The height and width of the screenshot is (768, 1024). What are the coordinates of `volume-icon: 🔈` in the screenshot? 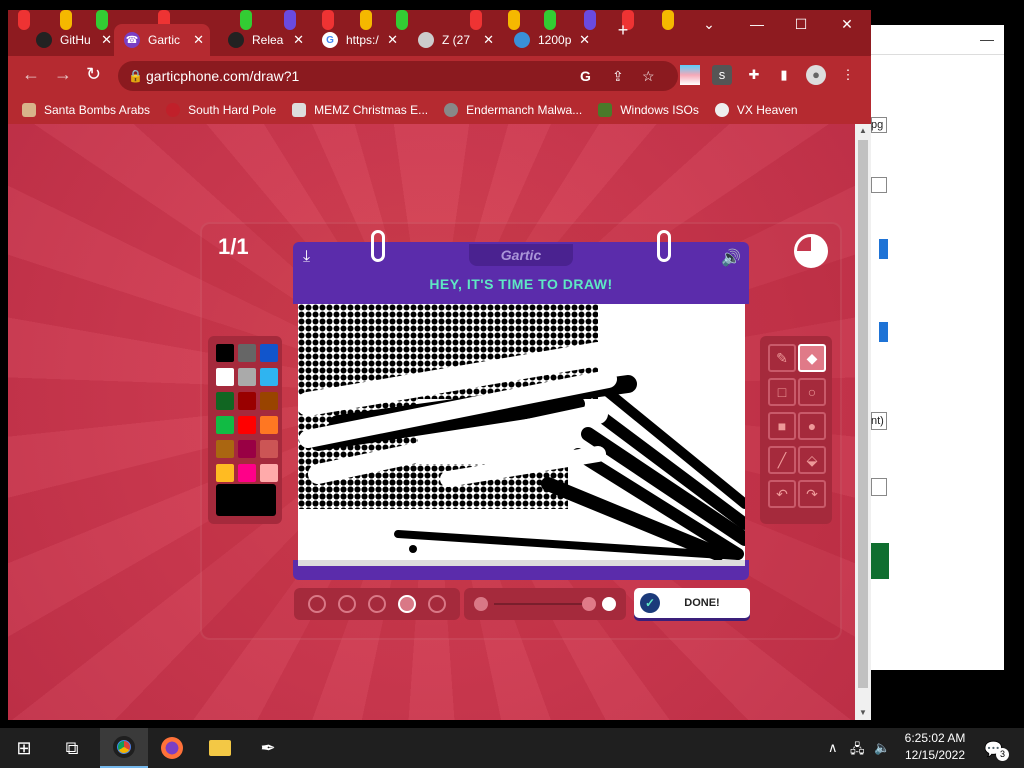 It's located at (882, 748).